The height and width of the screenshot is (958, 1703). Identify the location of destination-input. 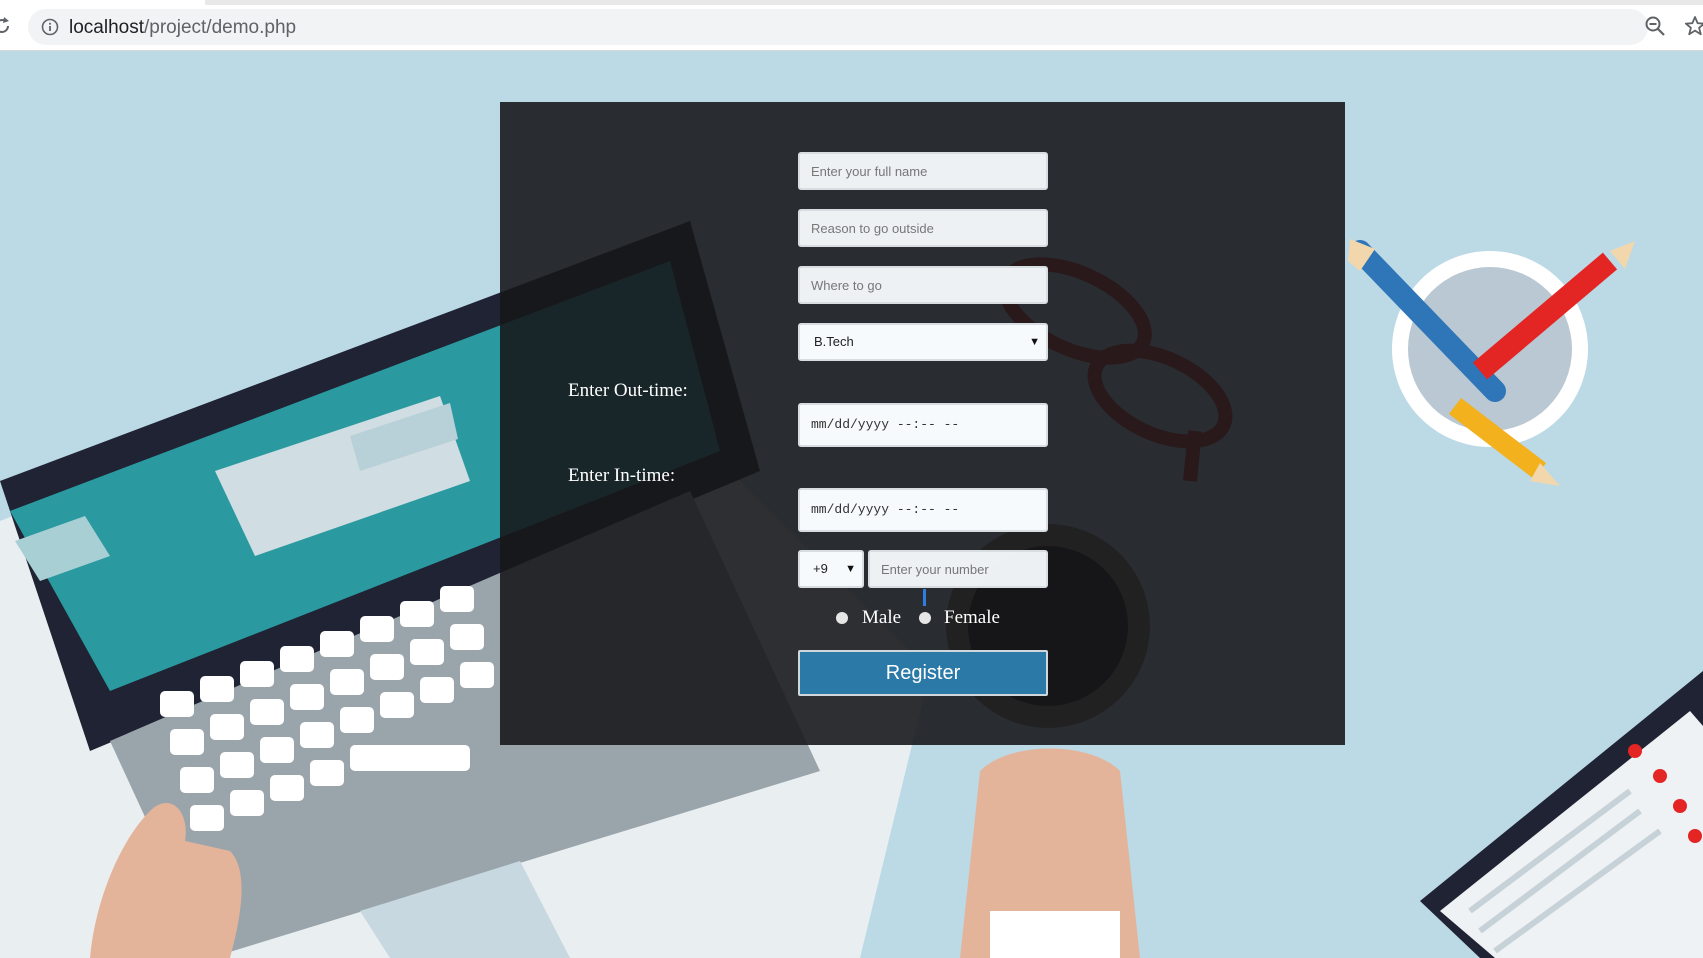
(923, 285).